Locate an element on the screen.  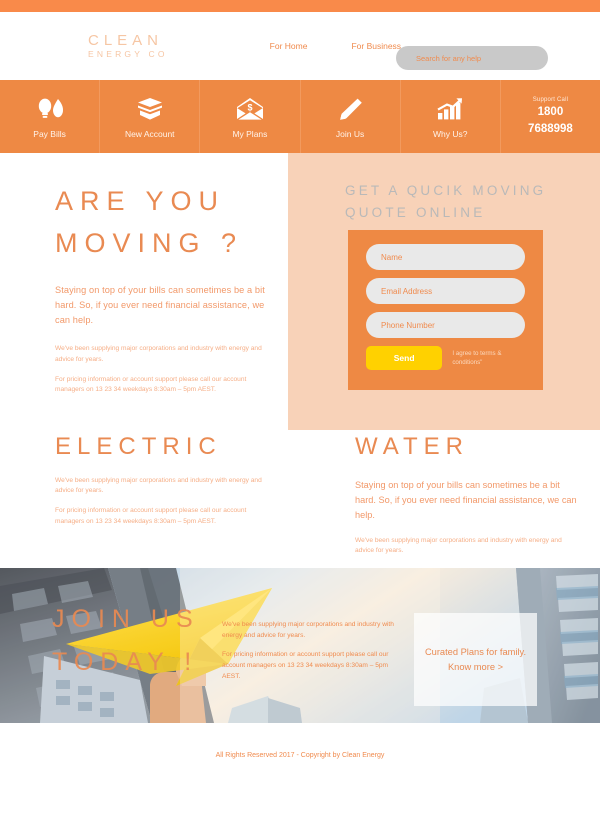
terms-text: I agree to terms & conditions" is located at coordinates (477, 357).